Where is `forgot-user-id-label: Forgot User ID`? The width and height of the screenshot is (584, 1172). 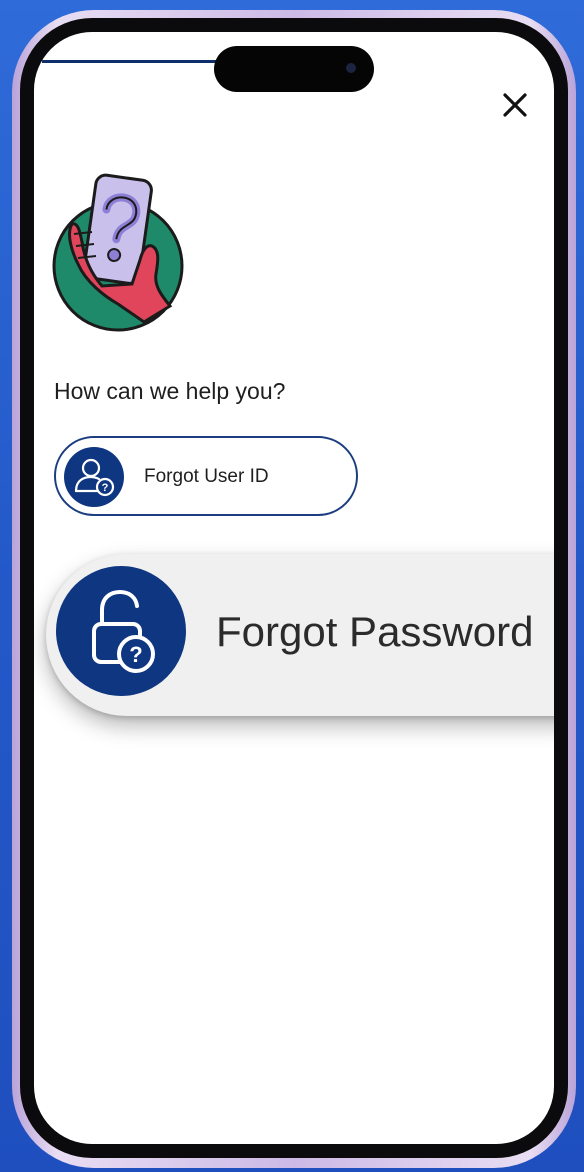
forgot-user-id-label: Forgot User ID is located at coordinates (206, 476).